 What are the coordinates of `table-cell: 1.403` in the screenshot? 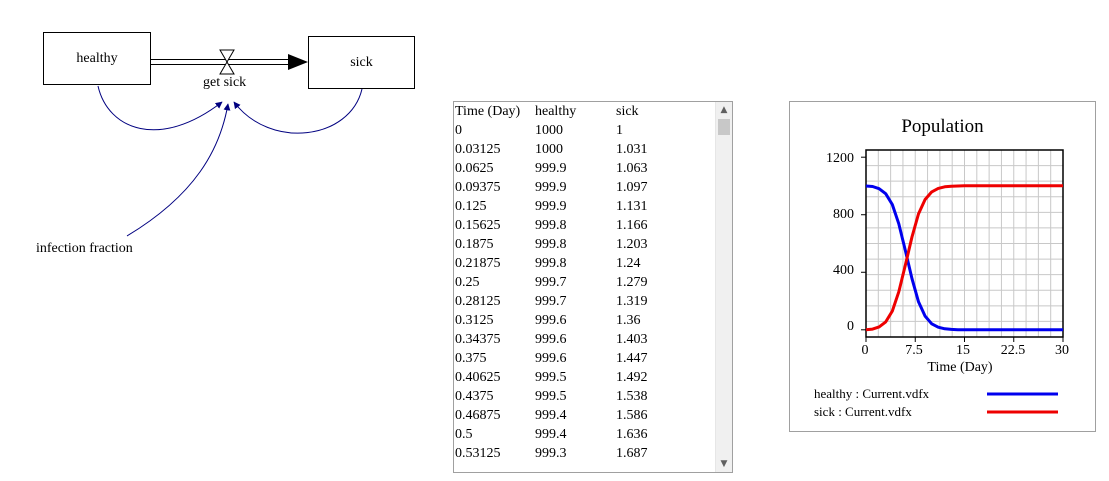 It's located at (632, 339).